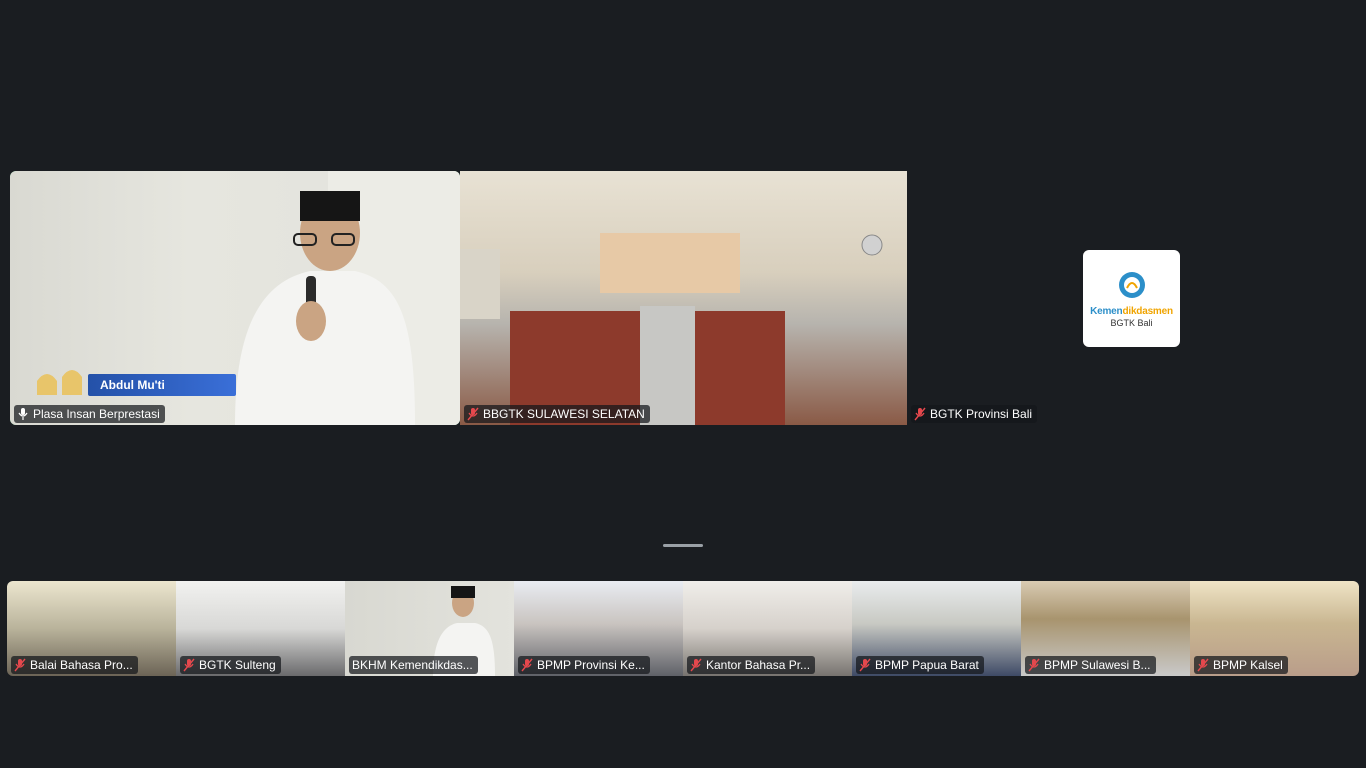 The width and height of the screenshot is (1366, 768). I want to click on microphone-icon, so click(23, 414).